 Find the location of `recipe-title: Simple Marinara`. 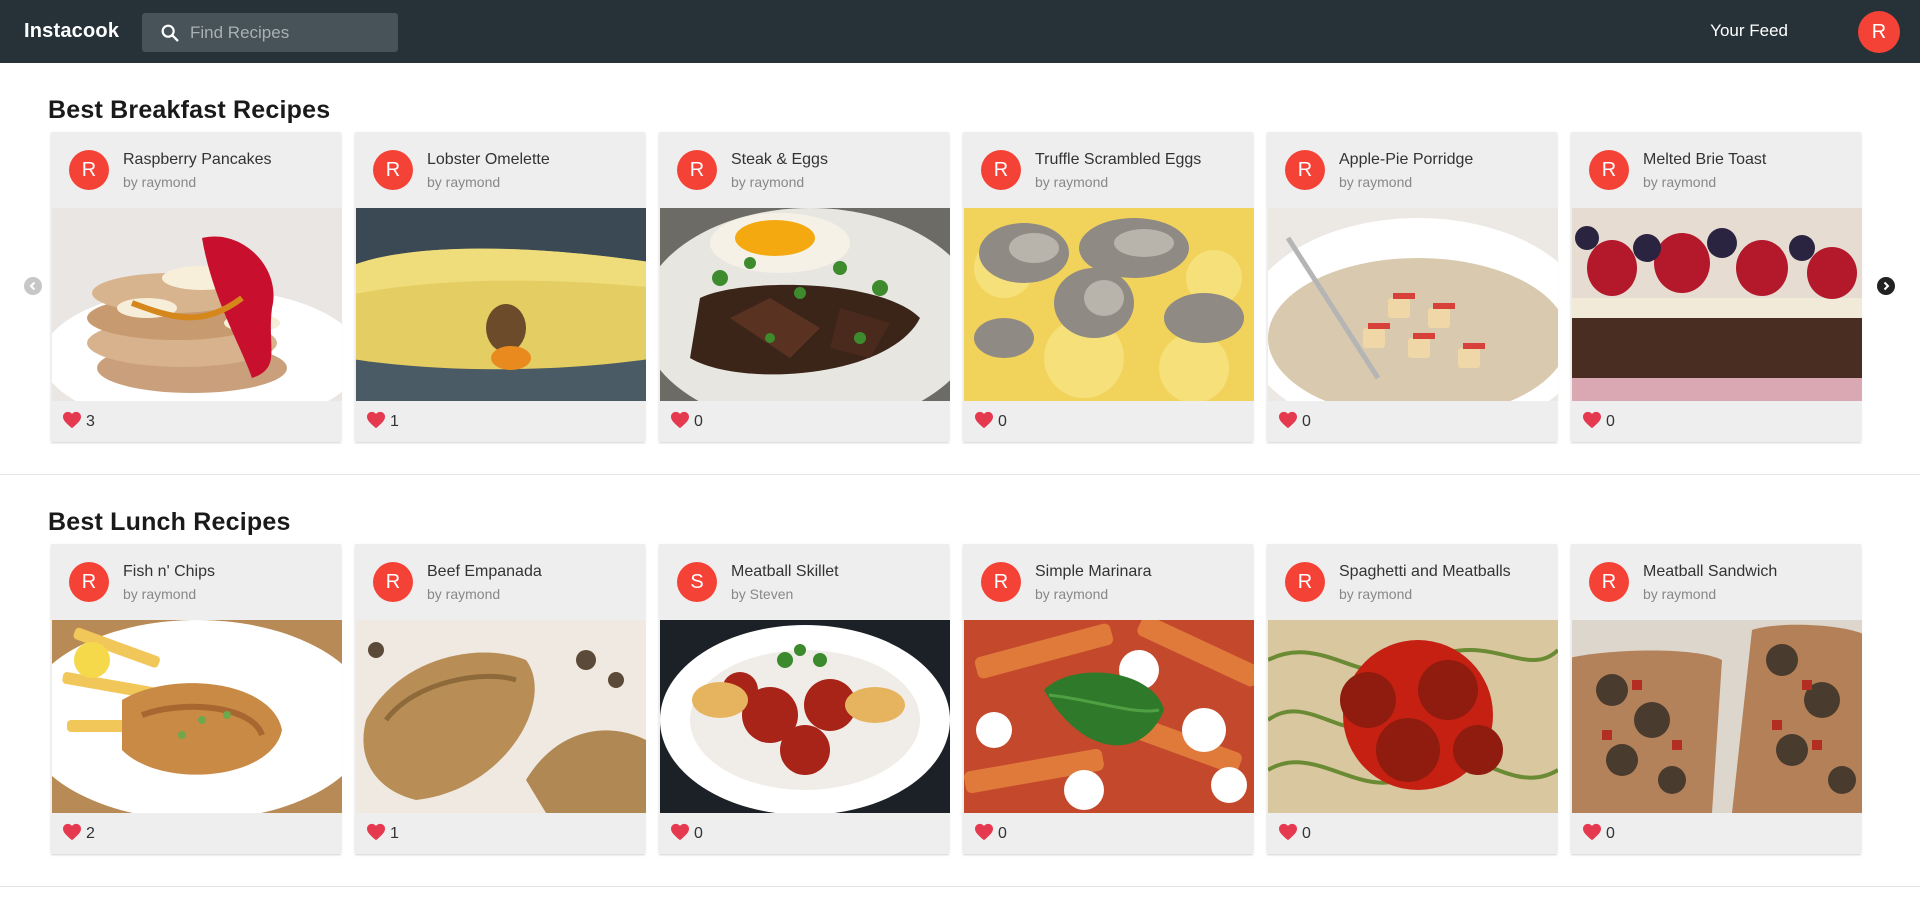

recipe-title: Simple Marinara is located at coordinates (1093, 572).